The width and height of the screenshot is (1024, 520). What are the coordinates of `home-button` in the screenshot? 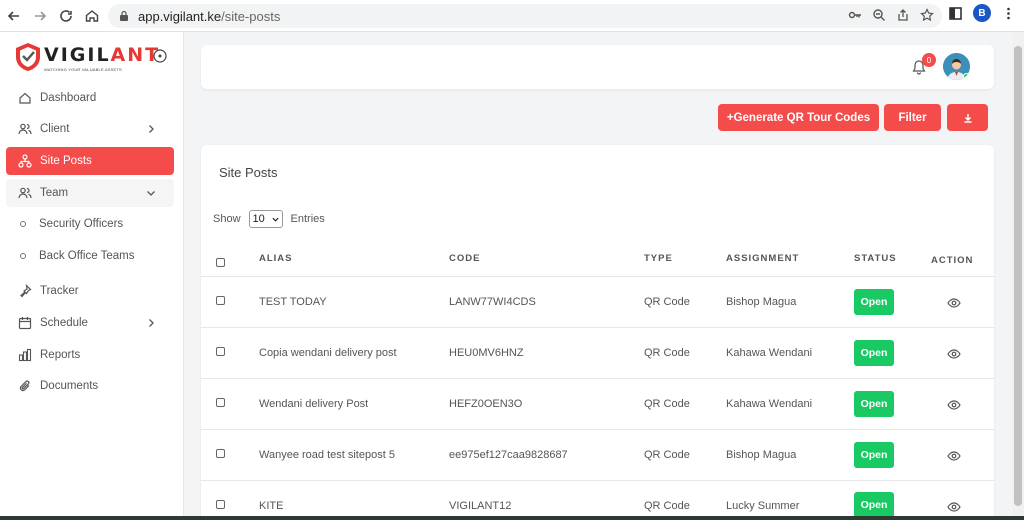 It's located at (92, 16).